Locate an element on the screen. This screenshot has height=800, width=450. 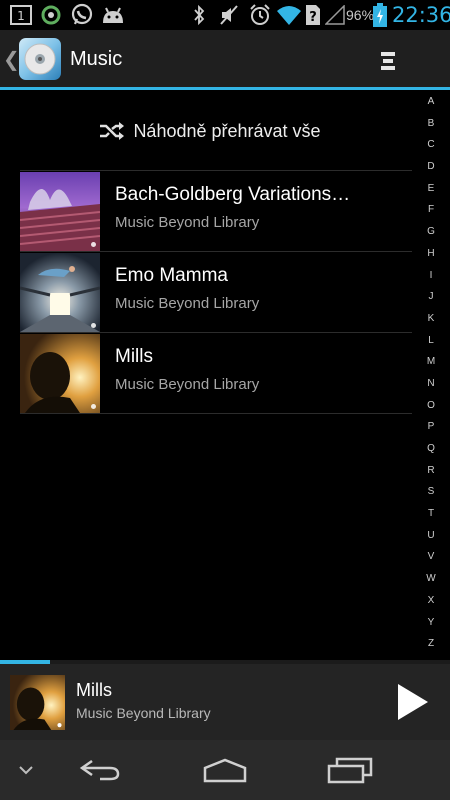
signal-icon is located at coordinates (335, 15).